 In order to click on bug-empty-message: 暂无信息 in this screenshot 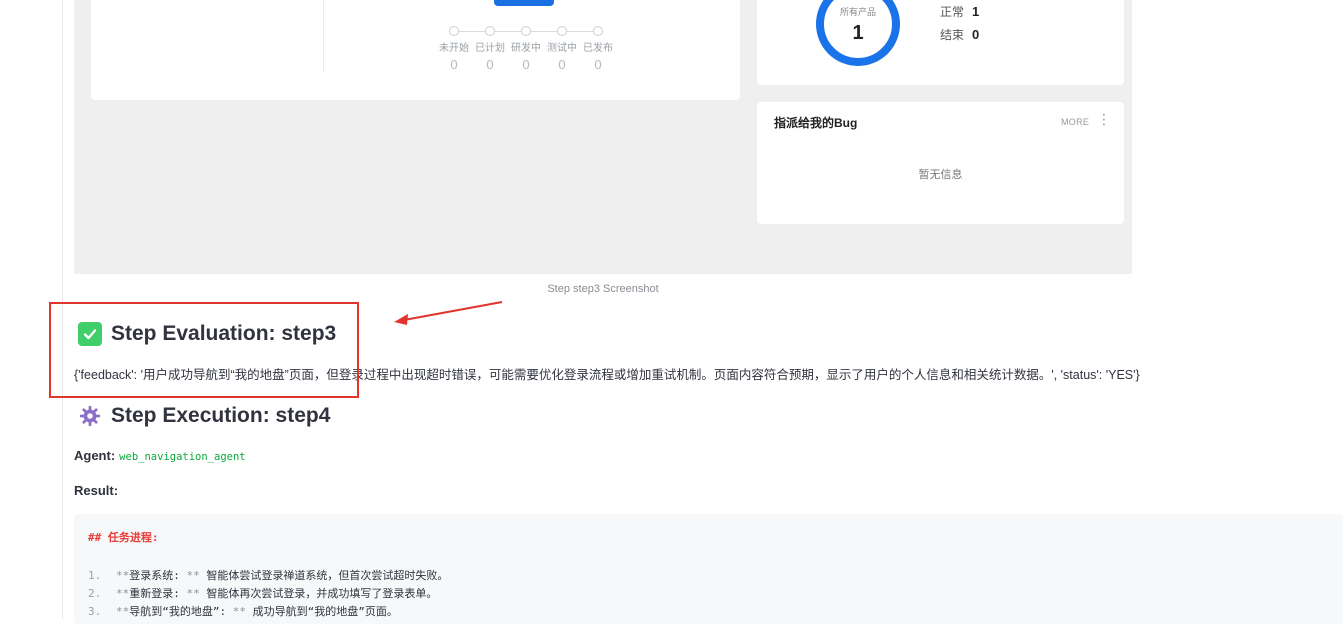, I will do `click(940, 175)`.